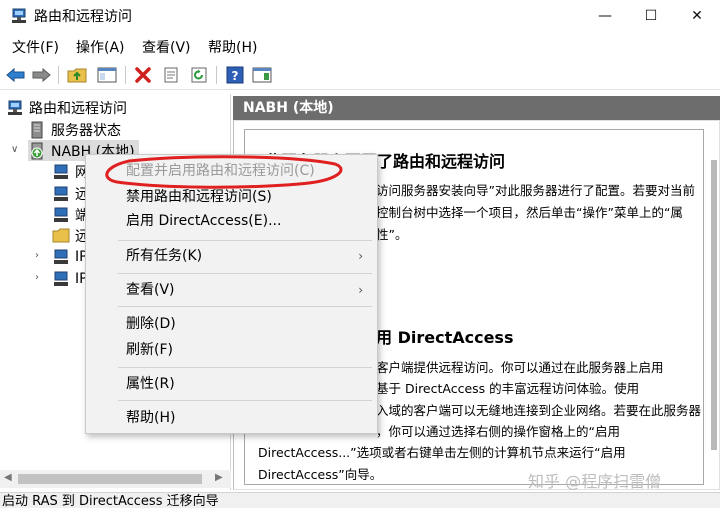  What do you see at coordinates (476, 108) in the screenshot?
I see `results-pane-header: NABH (本地)` at bounding box center [476, 108].